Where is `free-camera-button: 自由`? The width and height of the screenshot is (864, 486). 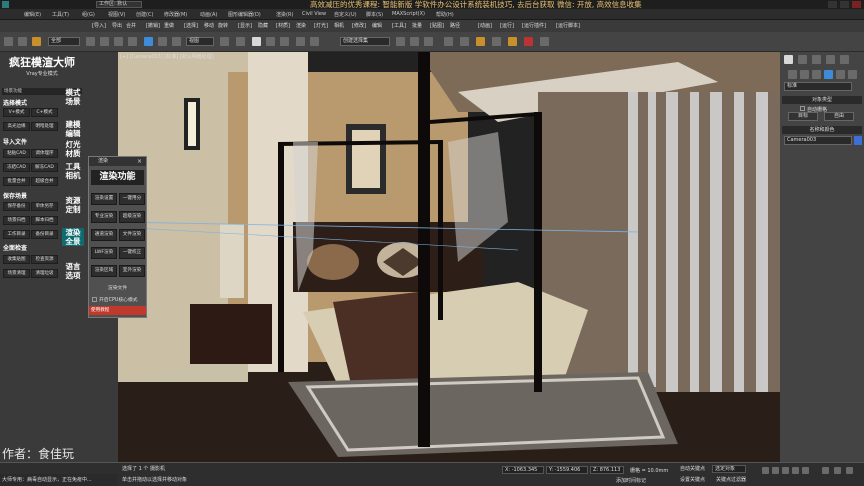 free-camera-button: 自由 is located at coordinates (839, 116).